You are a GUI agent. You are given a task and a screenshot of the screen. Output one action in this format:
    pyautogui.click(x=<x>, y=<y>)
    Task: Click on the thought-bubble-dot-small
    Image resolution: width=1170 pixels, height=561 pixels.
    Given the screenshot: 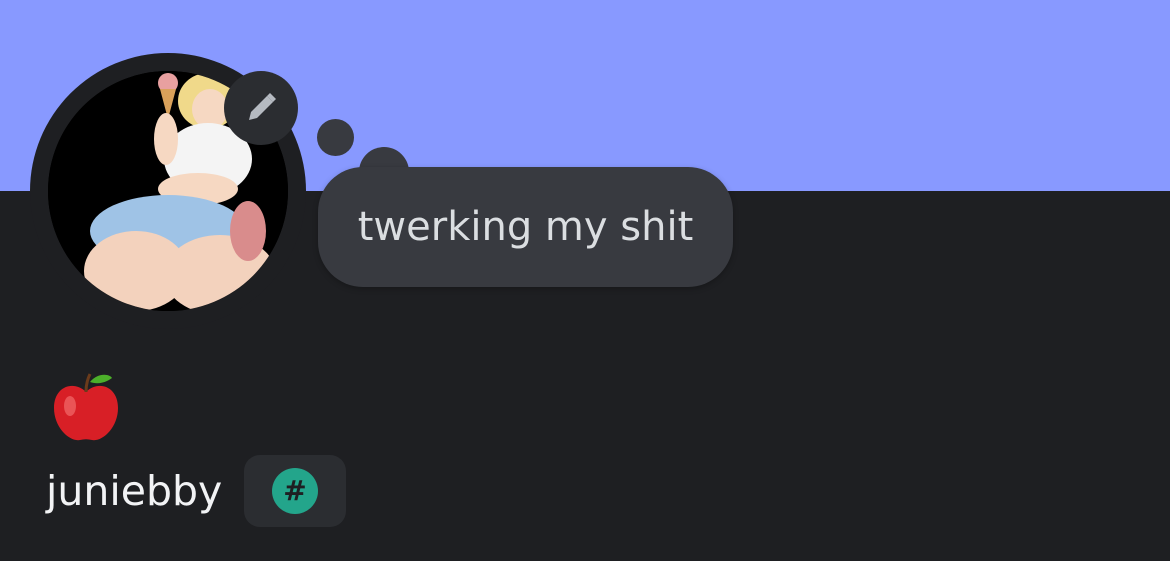 What is the action you would take?
    pyautogui.click(x=335, y=137)
    